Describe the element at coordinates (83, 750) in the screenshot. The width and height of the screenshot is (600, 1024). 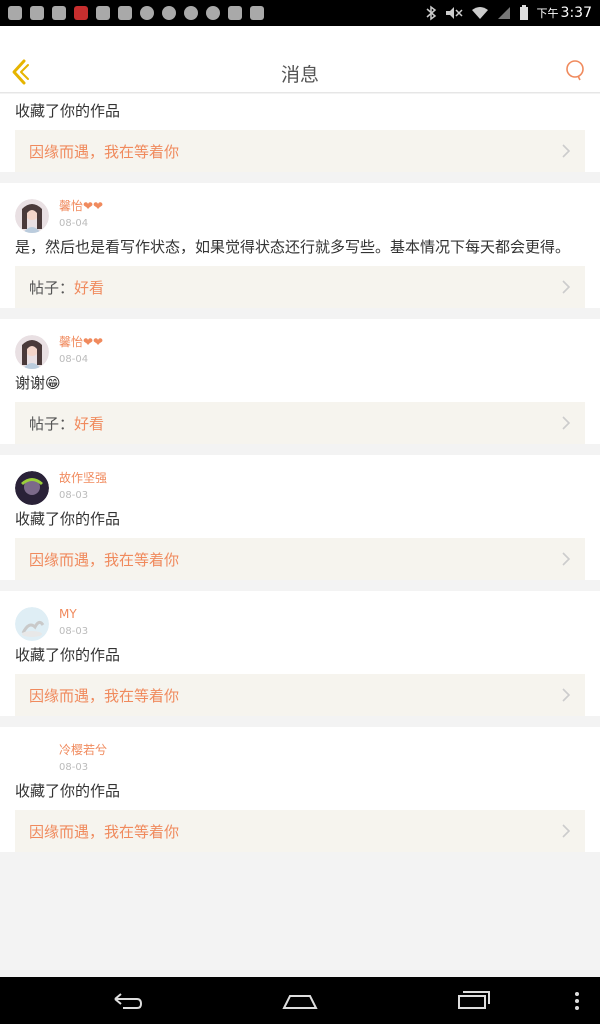
I see `username: 冷樱若兮` at that location.